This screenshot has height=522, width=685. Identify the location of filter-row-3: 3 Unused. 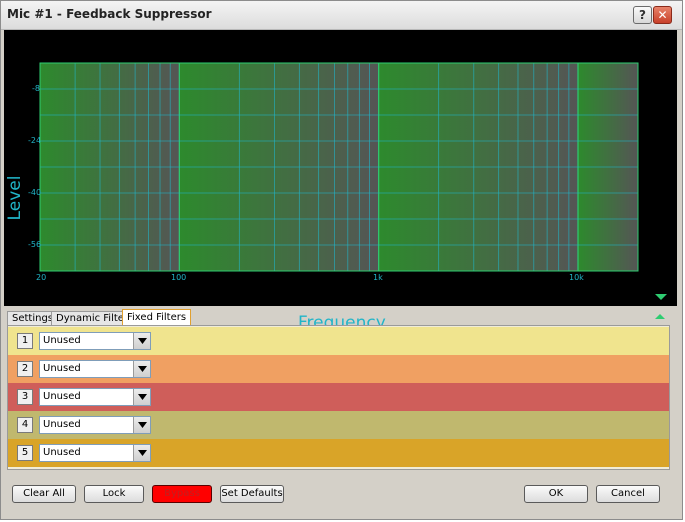
(338, 397).